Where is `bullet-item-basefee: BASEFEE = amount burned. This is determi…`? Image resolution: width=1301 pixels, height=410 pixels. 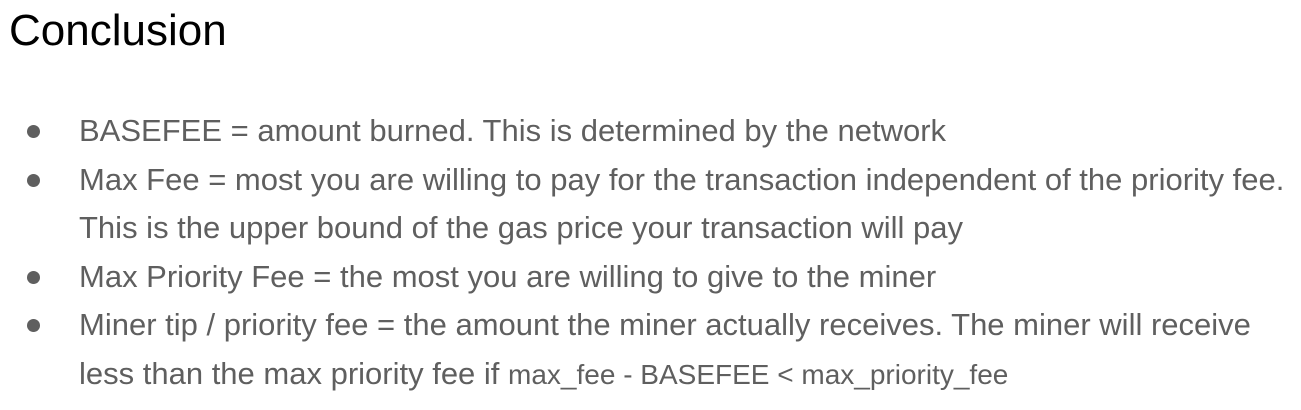 bullet-item-basefee: BASEFEE = amount burned. This is determi… is located at coordinates (644, 131).